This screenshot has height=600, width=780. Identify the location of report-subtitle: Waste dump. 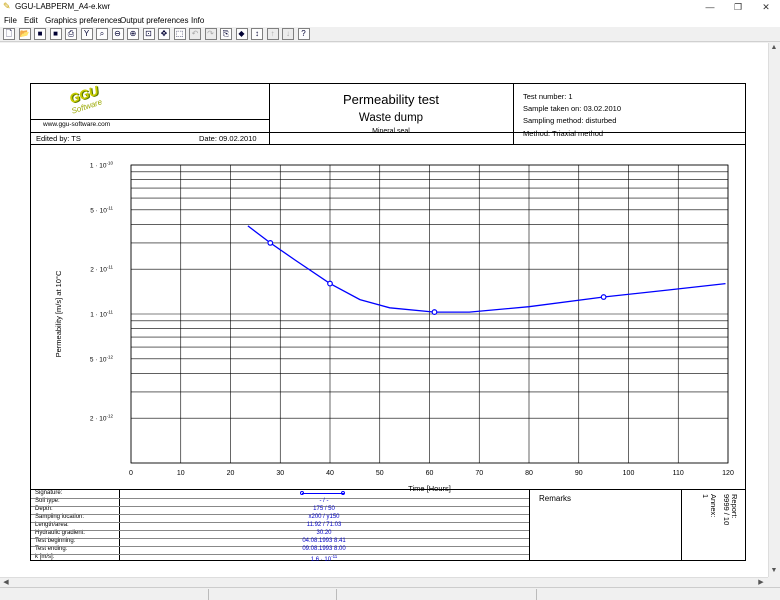
(391, 118).